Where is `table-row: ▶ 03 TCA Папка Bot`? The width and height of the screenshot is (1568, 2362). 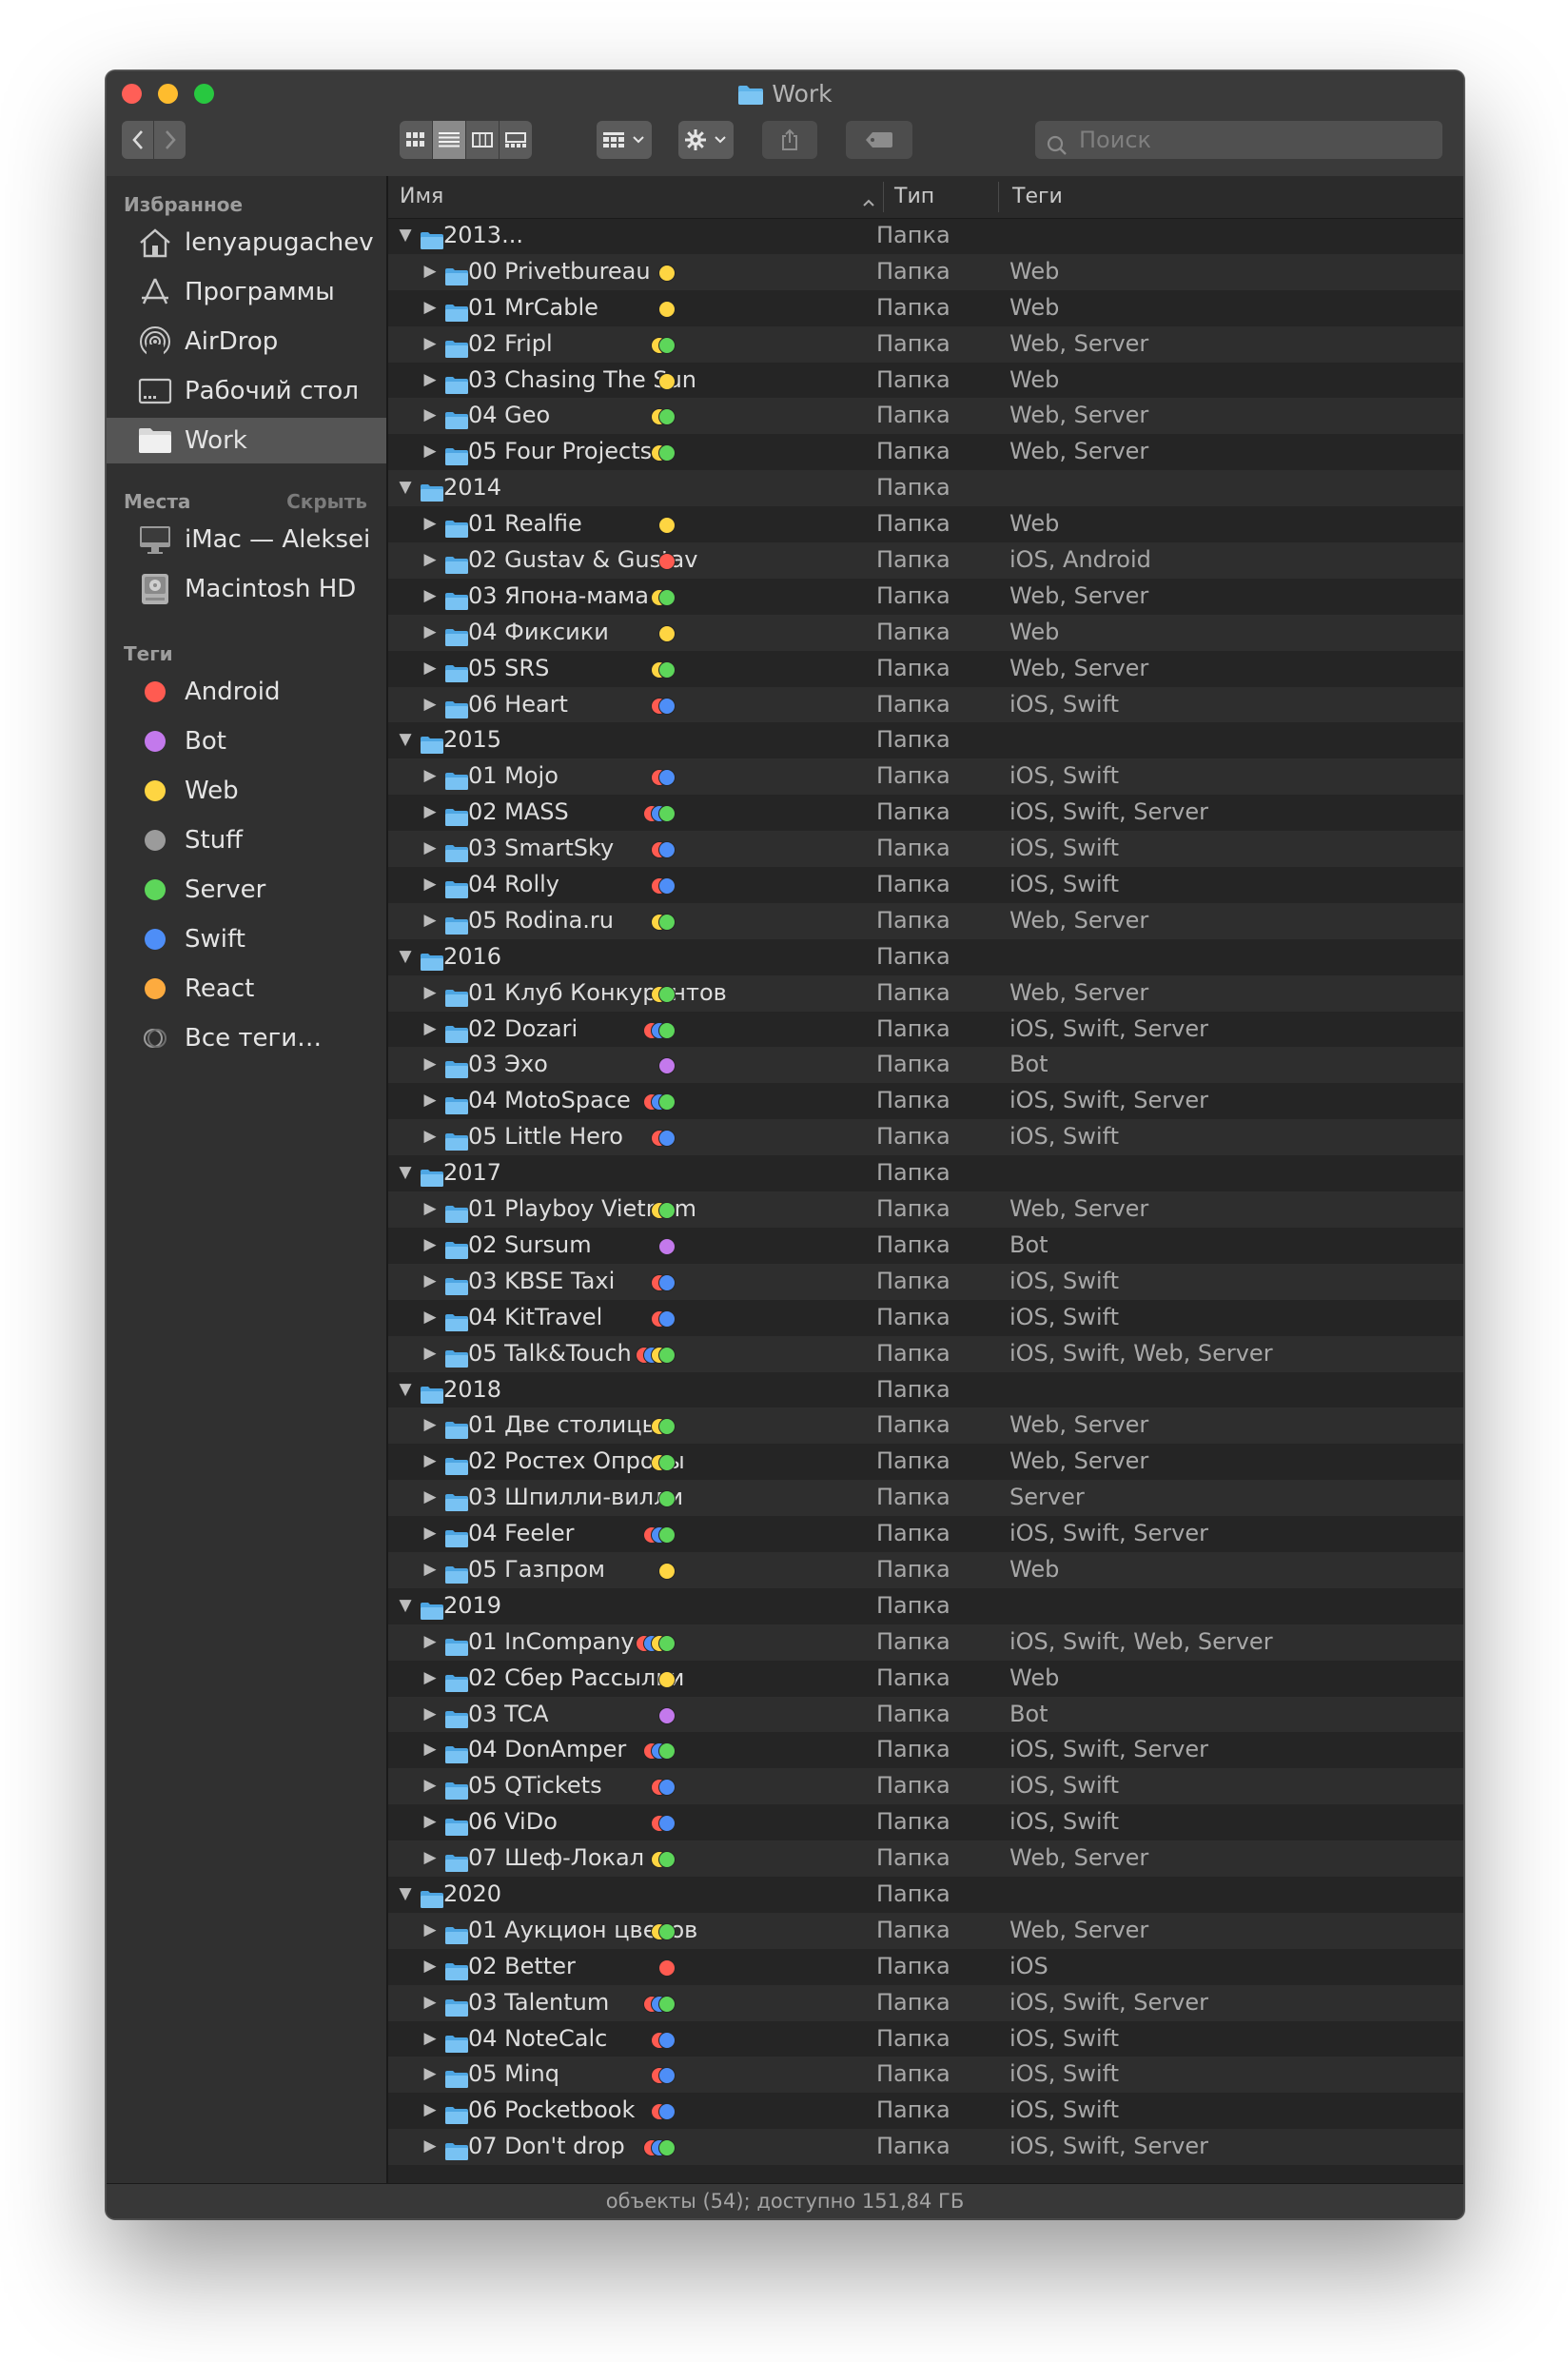 table-row: ▶ 03 TCA Папка Bot is located at coordinates (925, 1714).